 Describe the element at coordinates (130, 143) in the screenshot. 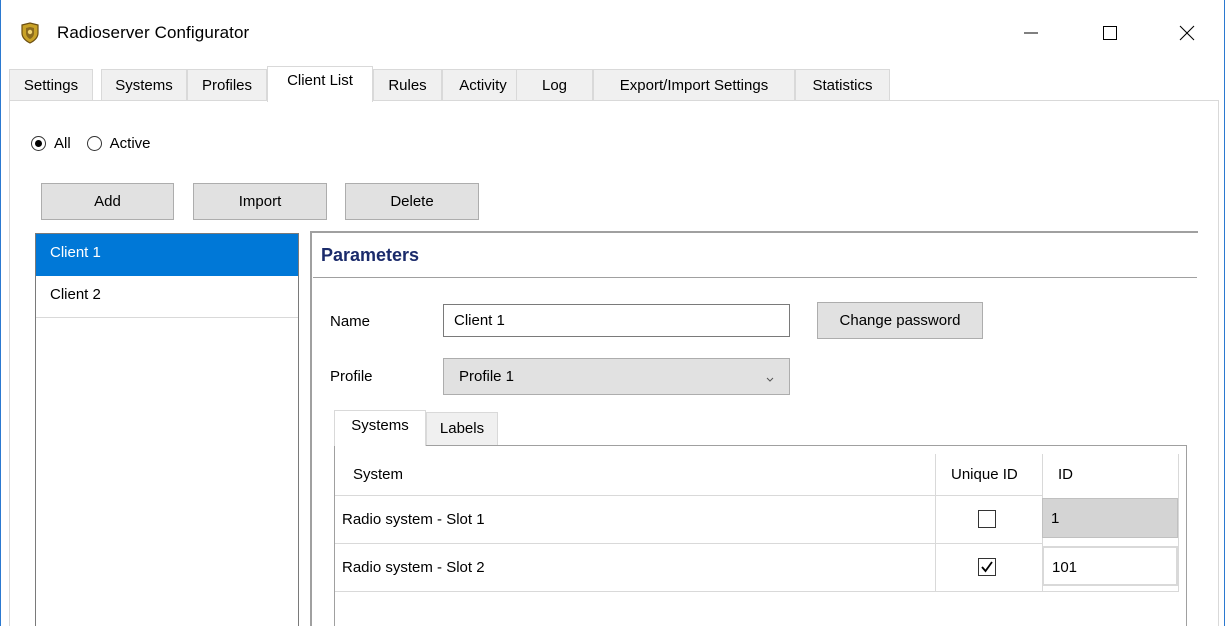

I see `radio-active-label: Active` at that location.